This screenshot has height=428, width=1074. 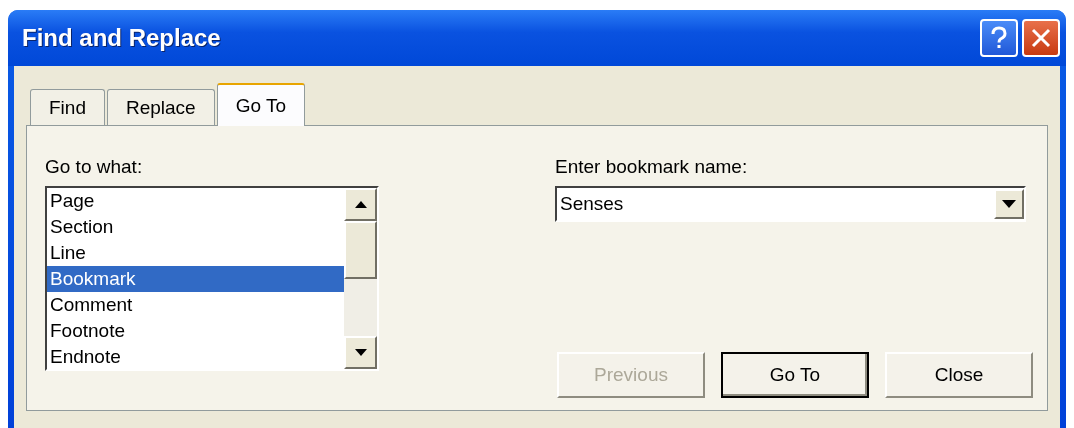 I want to click on bookmark-combo-box: Senses, so click(x=790, y=204).